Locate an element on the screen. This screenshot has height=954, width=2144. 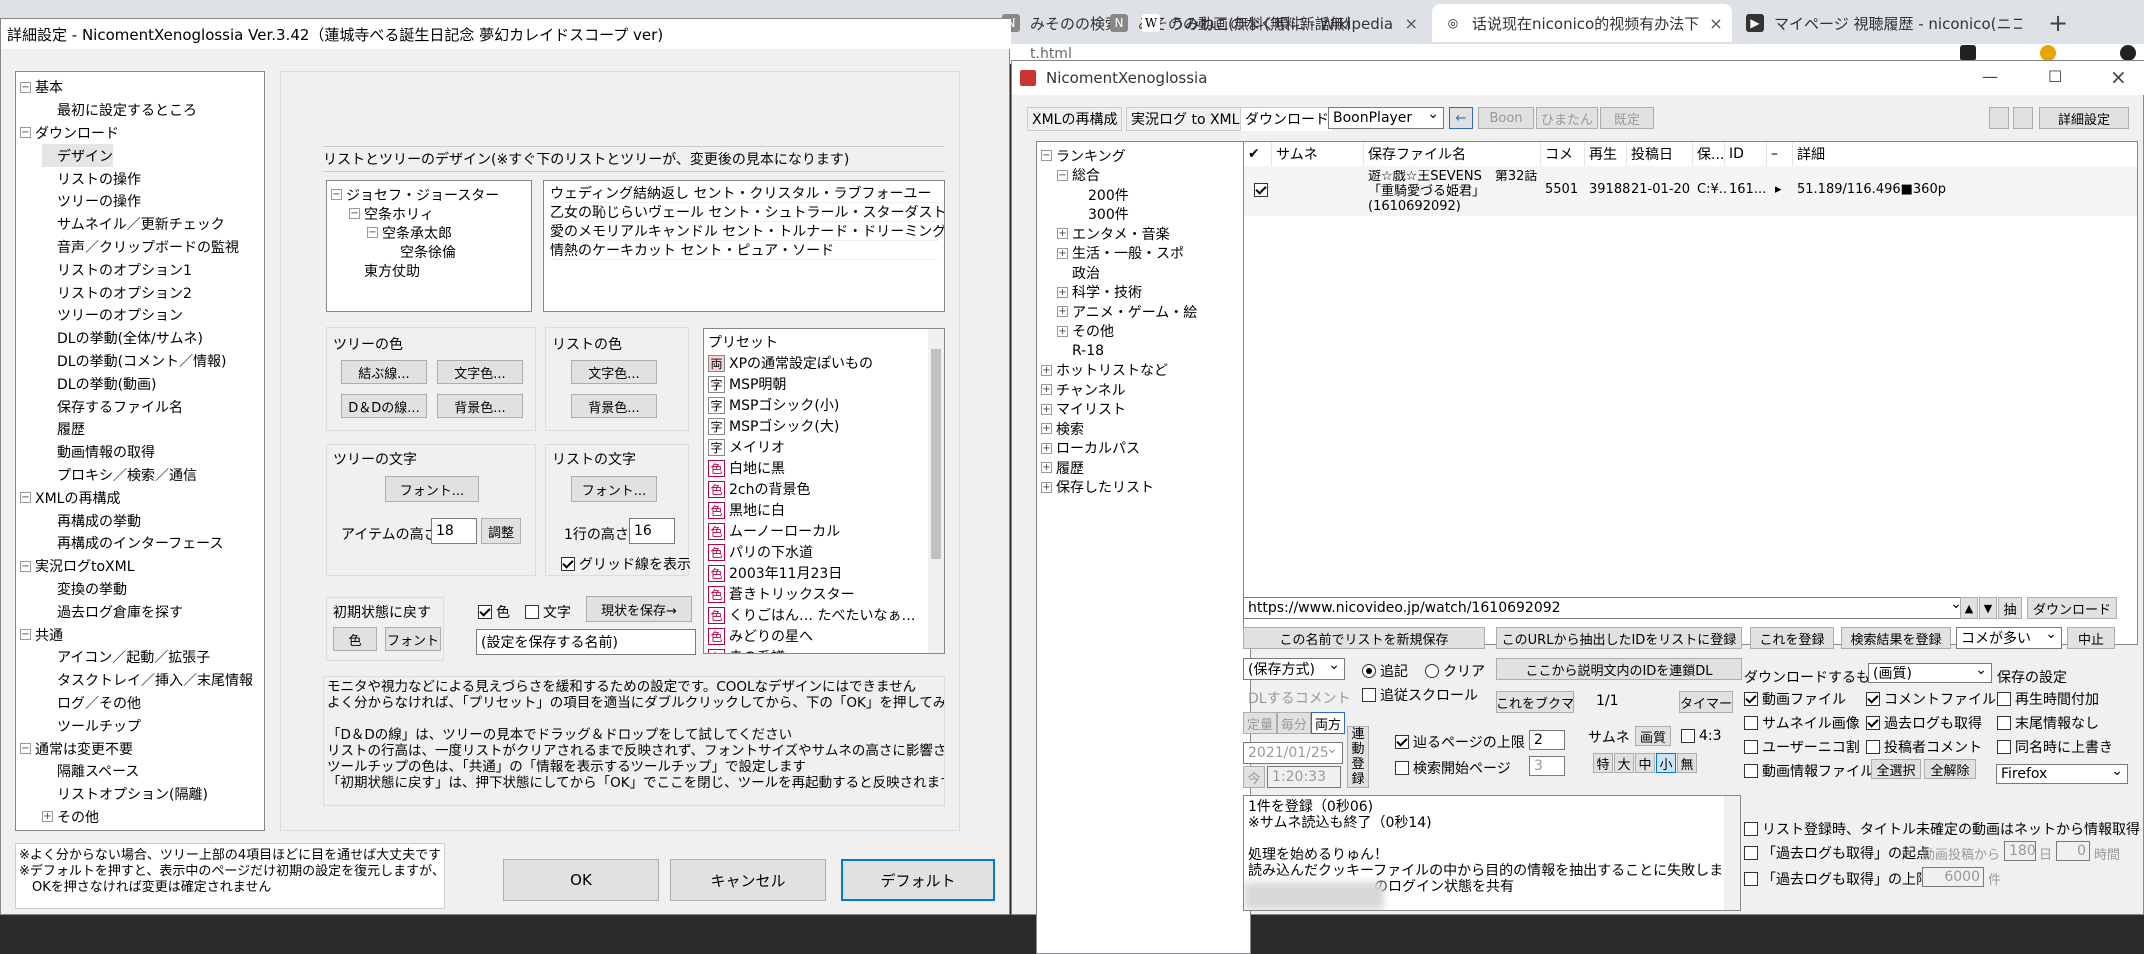
down-button: ▼ is located at coordinates (1988, 608).